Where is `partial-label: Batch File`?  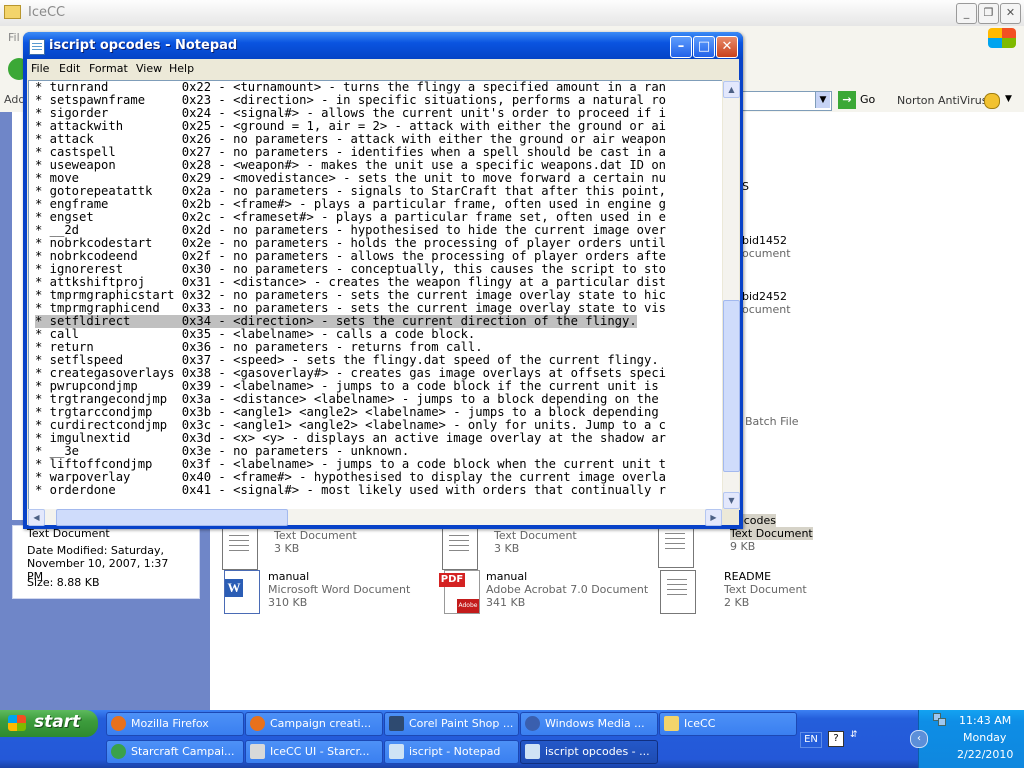 partial-label: Batch File is located at coordinates (772, 421).